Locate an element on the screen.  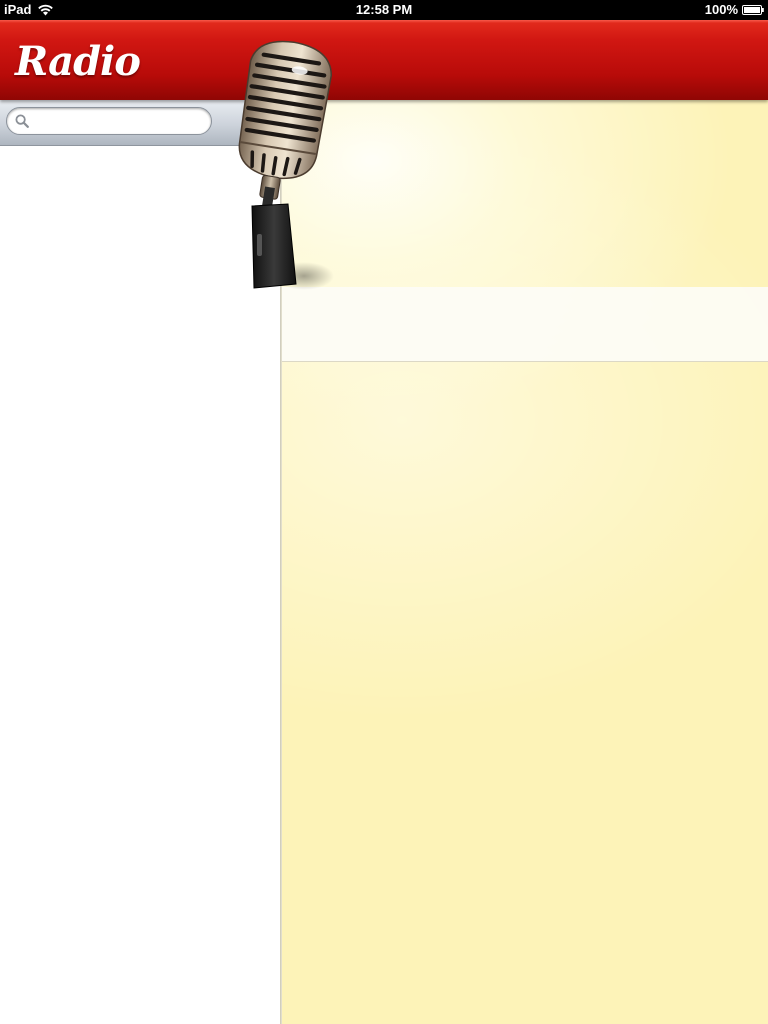
battery-group: 100% is located at coordinates (734, 10).